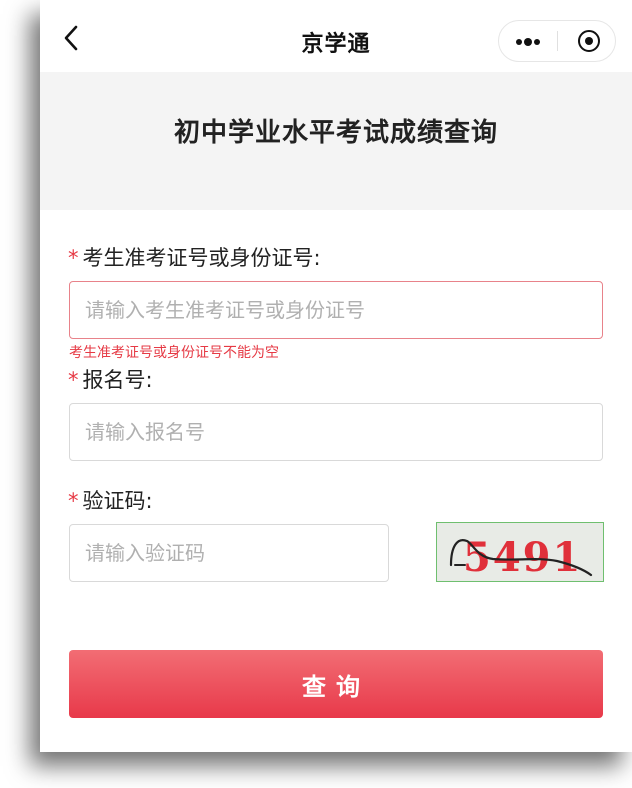 Image resolution: width=632 pixels, height=788 pixels. What do you see at coordinates (229, 553) in the screenshot?
I see `captcha-input` at bounding box center [229, 553].